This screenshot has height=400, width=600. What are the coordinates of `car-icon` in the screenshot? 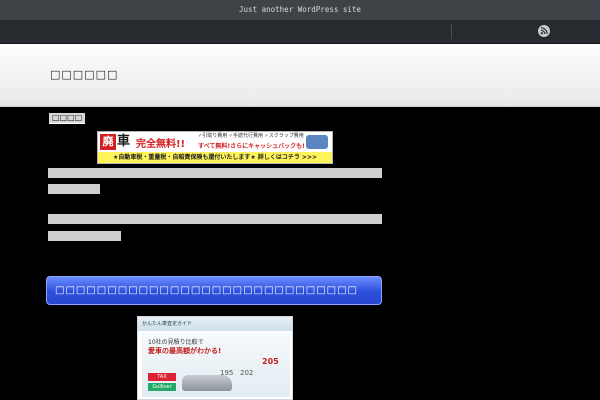 It's located at (317, 142).